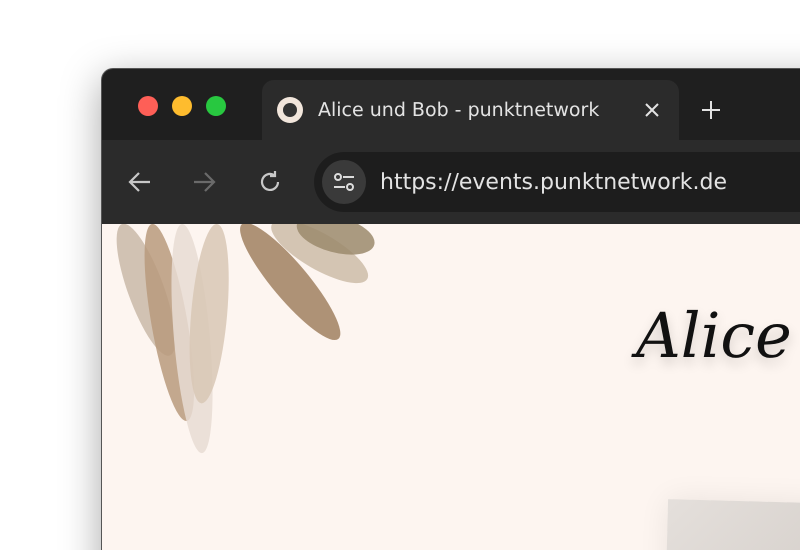 The height and width of the screenshot is (550, 800). I want to click on browser-tab: Alice und Bob - punktnetwork, so click(470, 110).